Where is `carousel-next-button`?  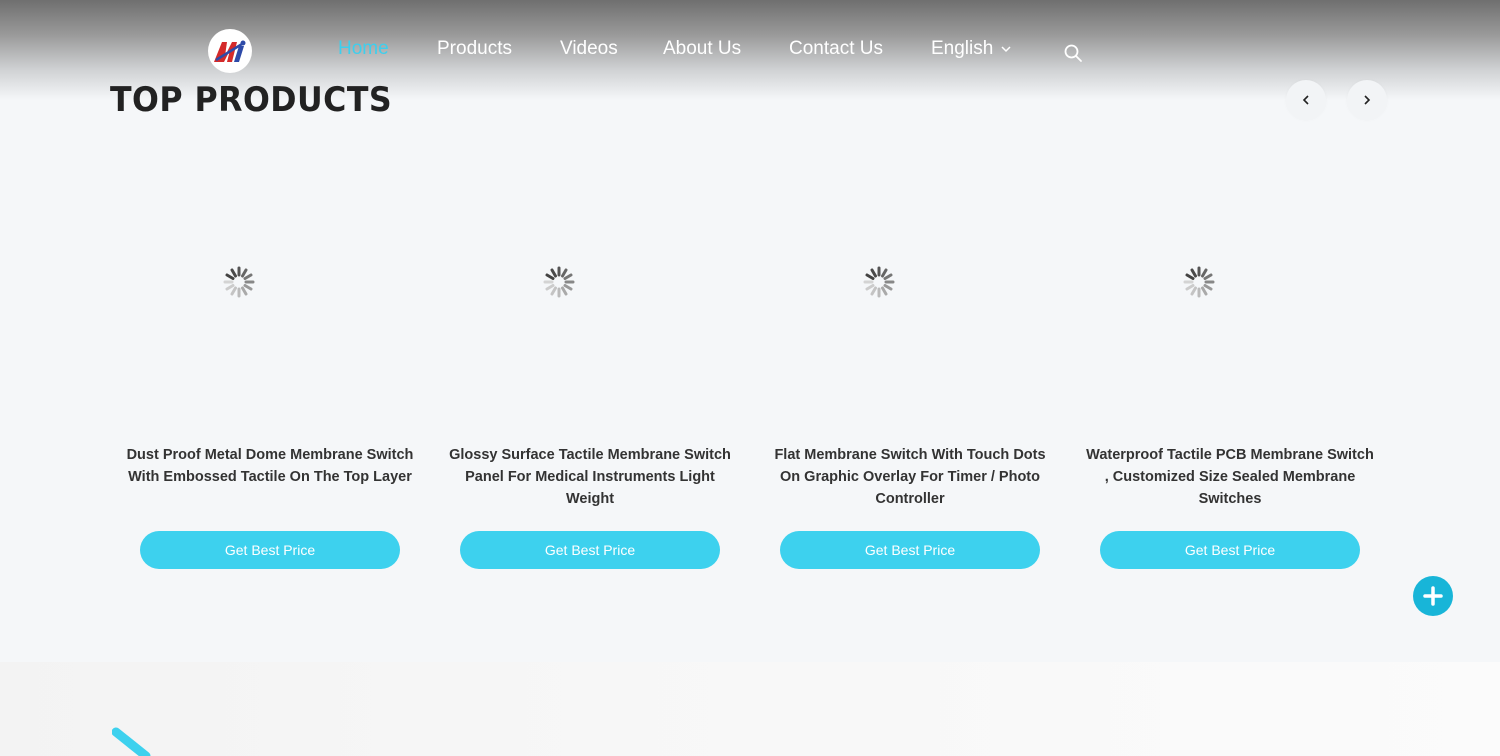 carousel-next-button is located at coordinates (1367, 100).